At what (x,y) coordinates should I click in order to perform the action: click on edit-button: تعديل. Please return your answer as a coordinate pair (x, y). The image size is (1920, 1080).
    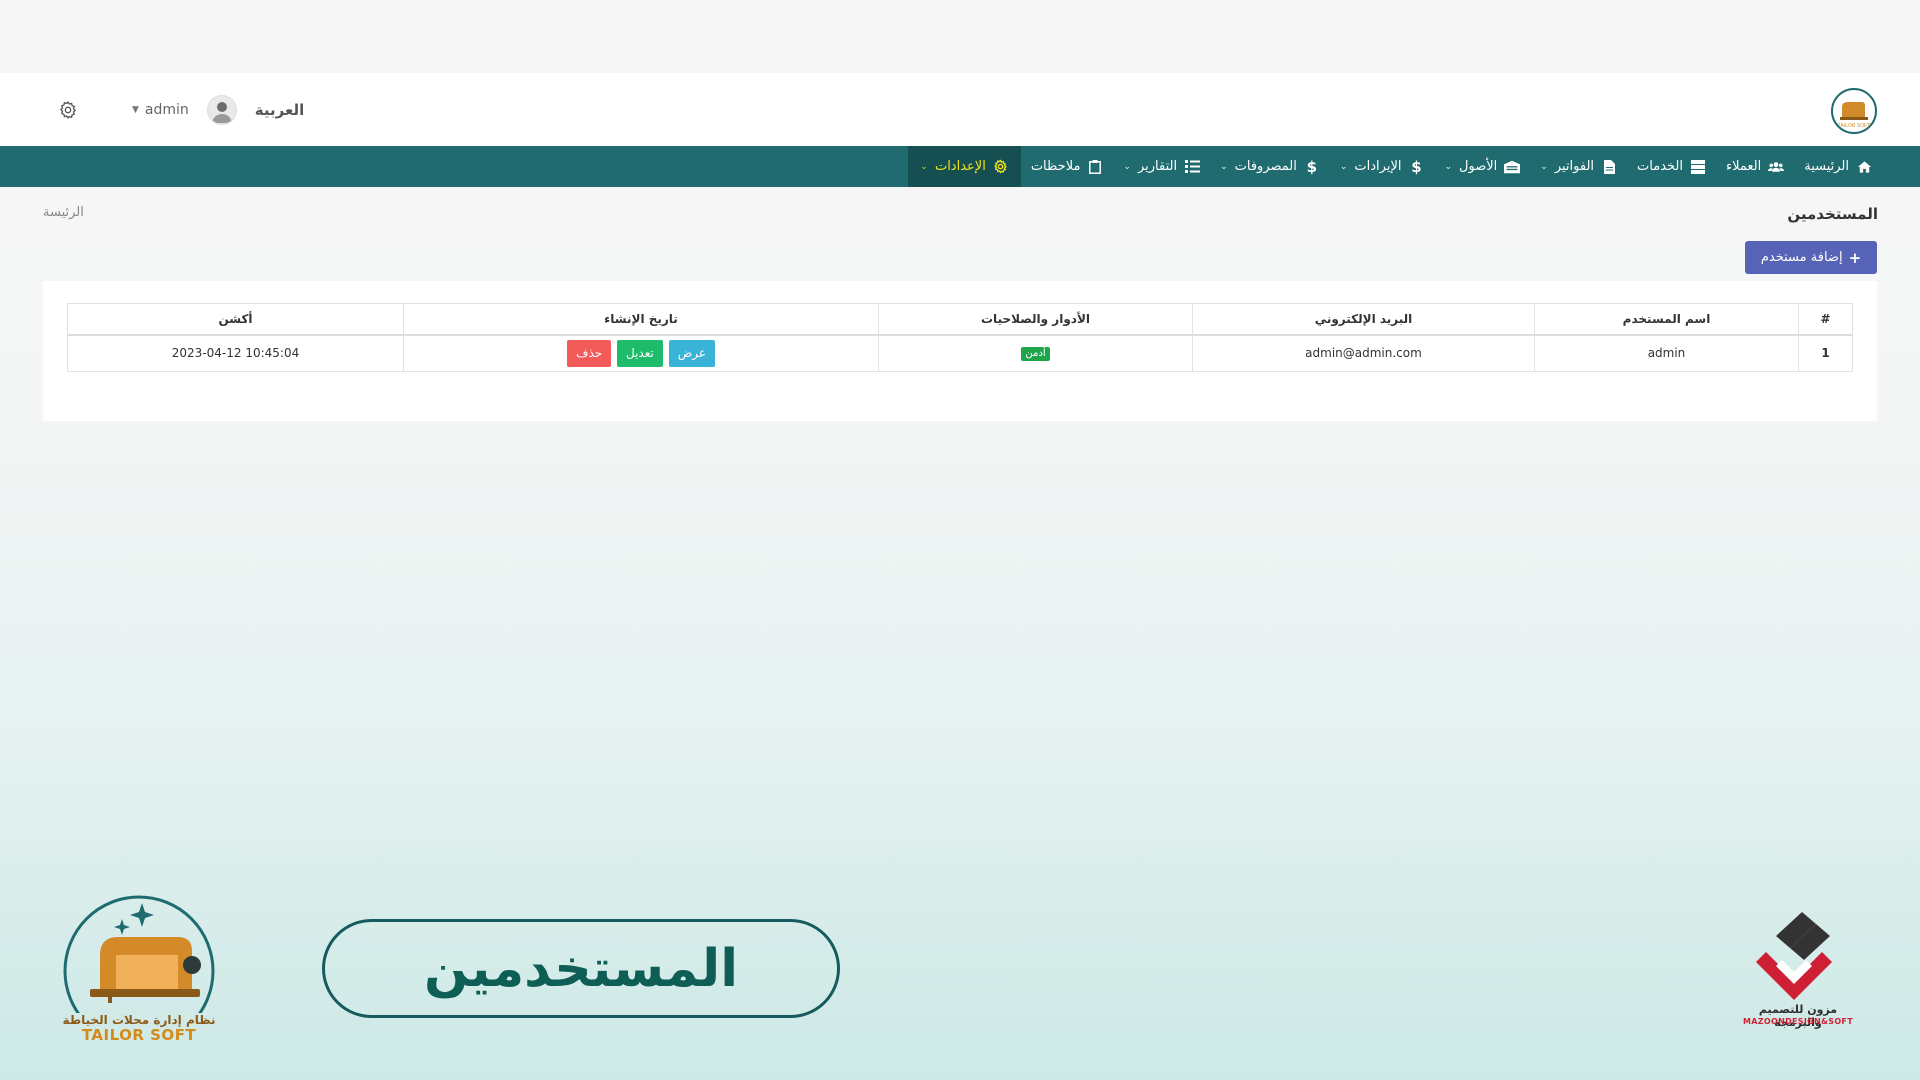
    Looking at the image, I should click on (640, 353).